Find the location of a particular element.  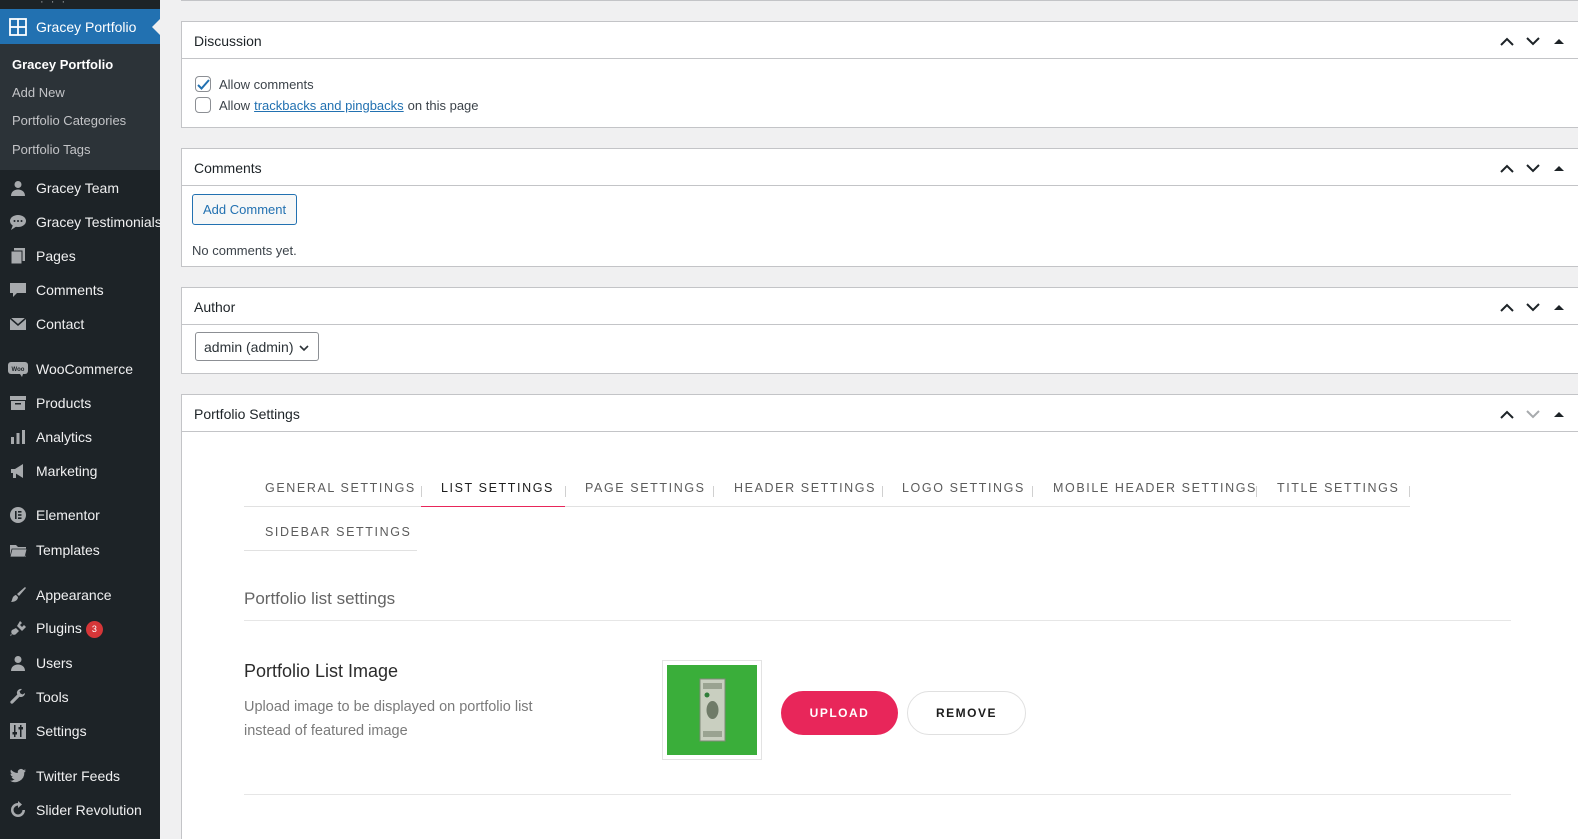

sidebar-item-marketing: Marketing is located at coordinates (80, 471).